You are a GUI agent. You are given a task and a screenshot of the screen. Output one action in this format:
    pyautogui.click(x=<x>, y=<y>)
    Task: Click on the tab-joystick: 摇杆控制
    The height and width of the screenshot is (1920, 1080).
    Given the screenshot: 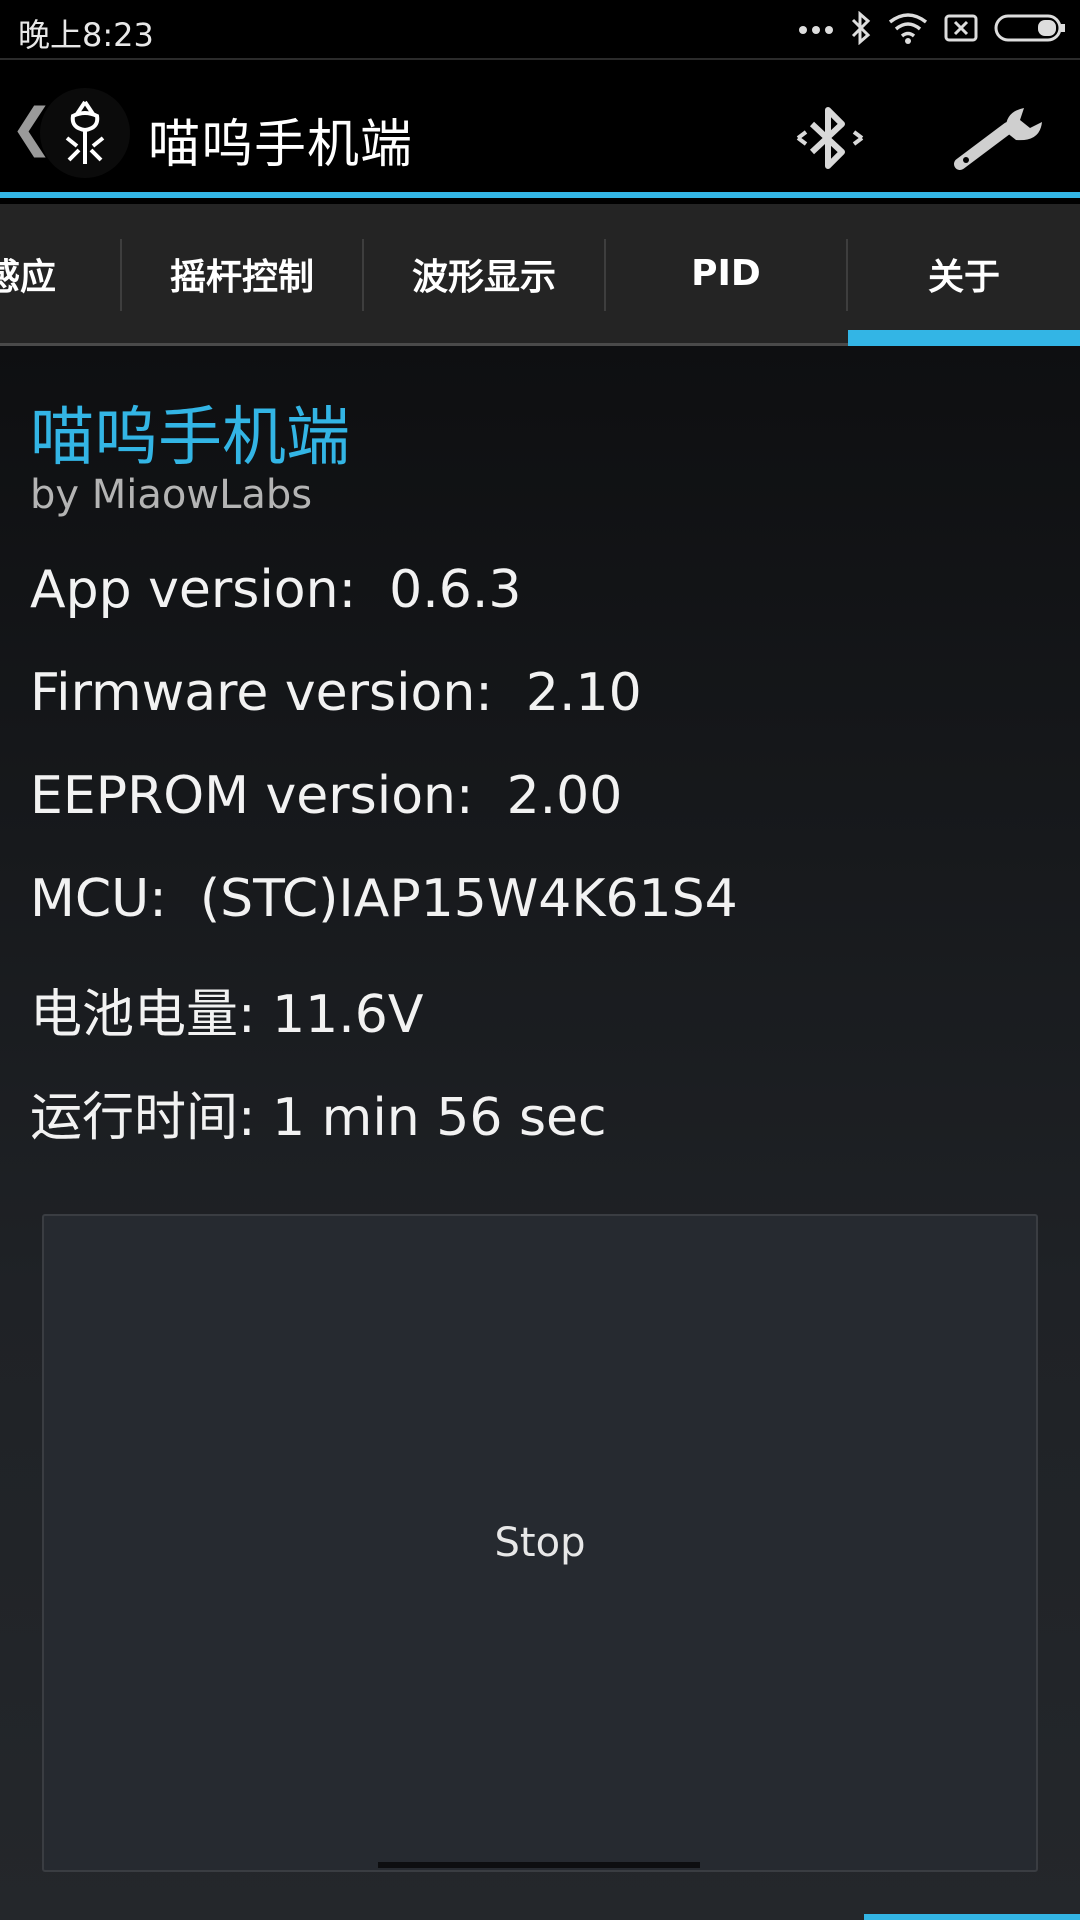 What is the action you would take?
    pyautogui.click(x=242, y=273)
    